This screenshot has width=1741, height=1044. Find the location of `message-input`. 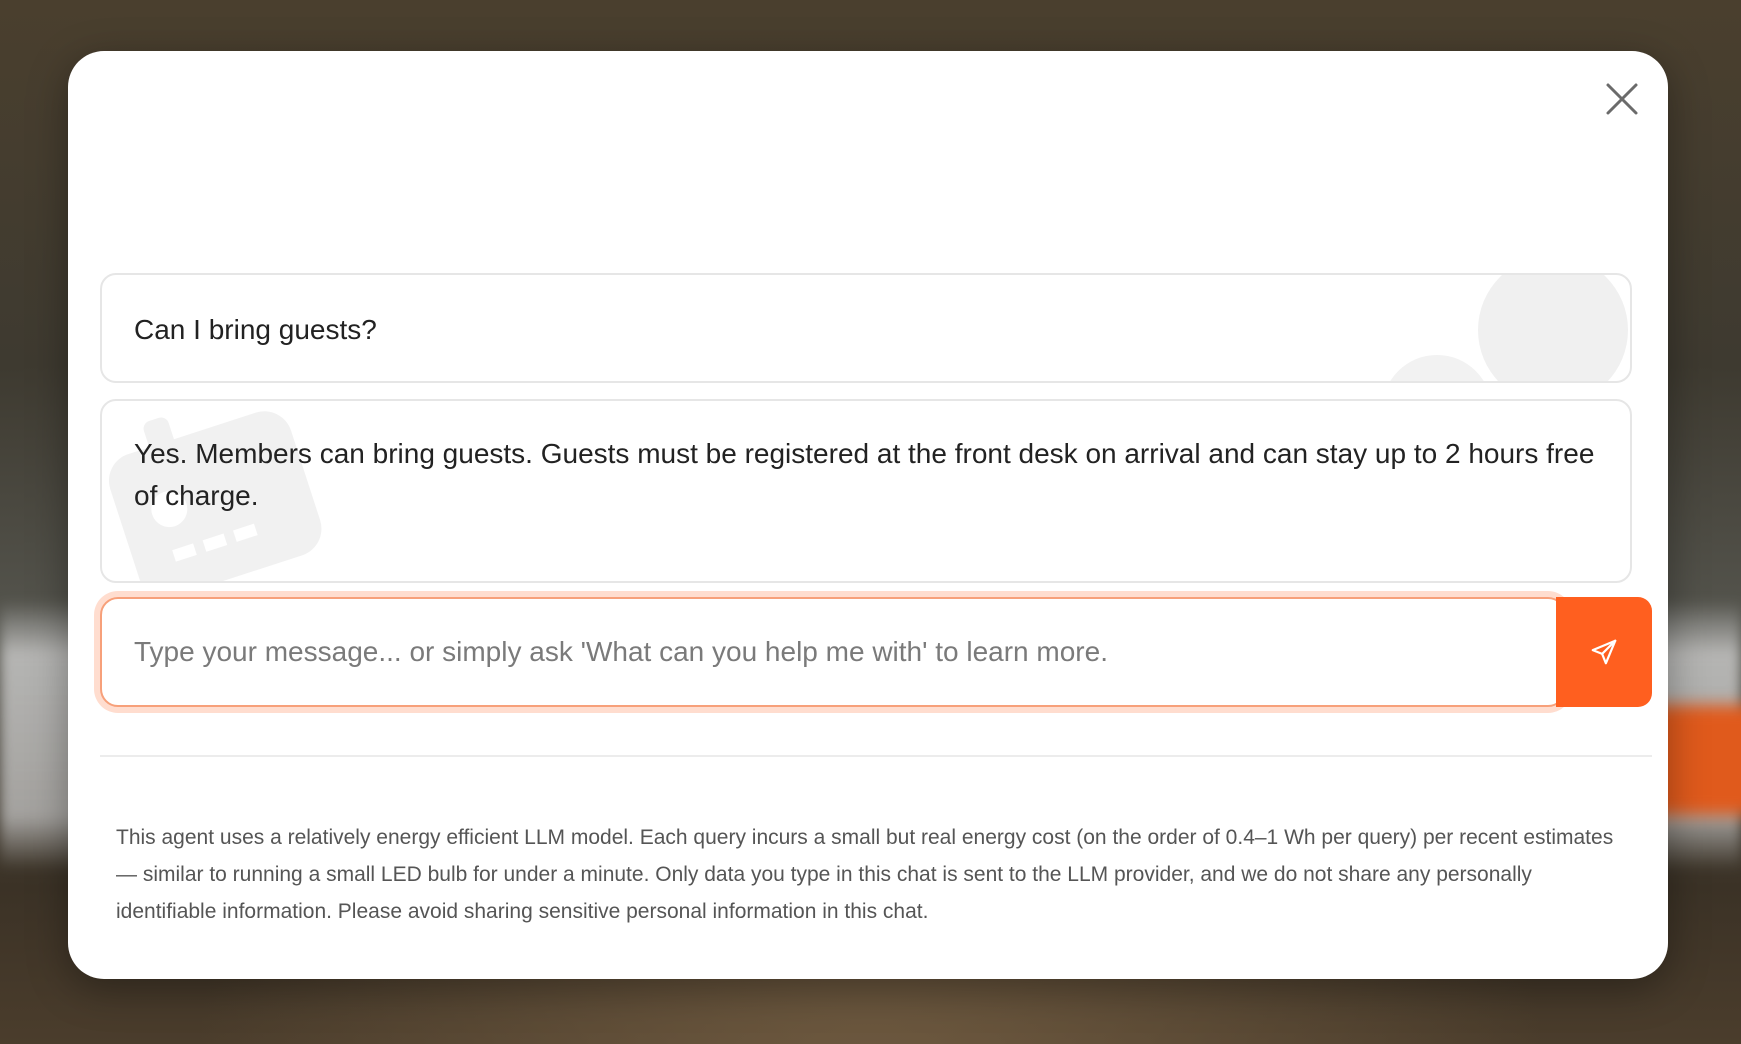

message-input is located at coordinates (833, 652).